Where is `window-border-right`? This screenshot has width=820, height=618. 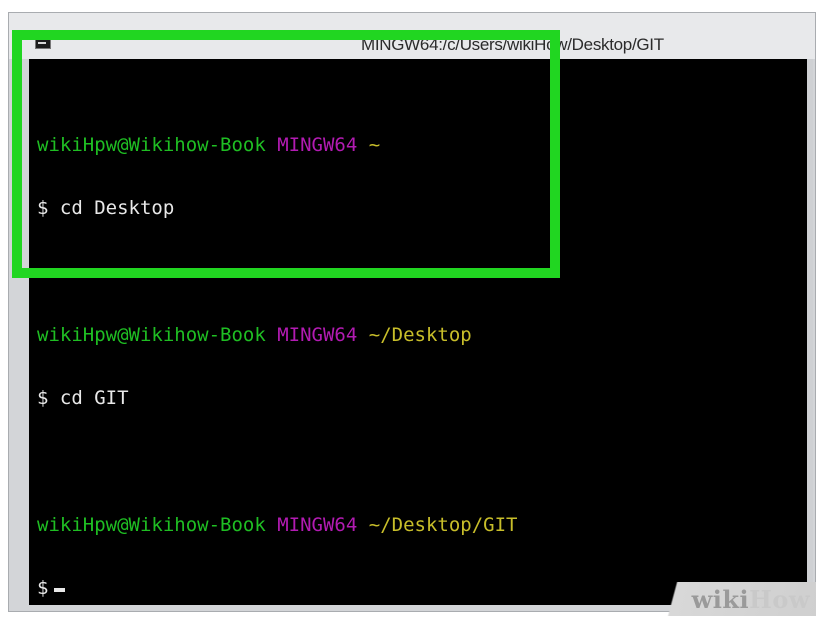 window-border-right is located at coordinates (810, 332).